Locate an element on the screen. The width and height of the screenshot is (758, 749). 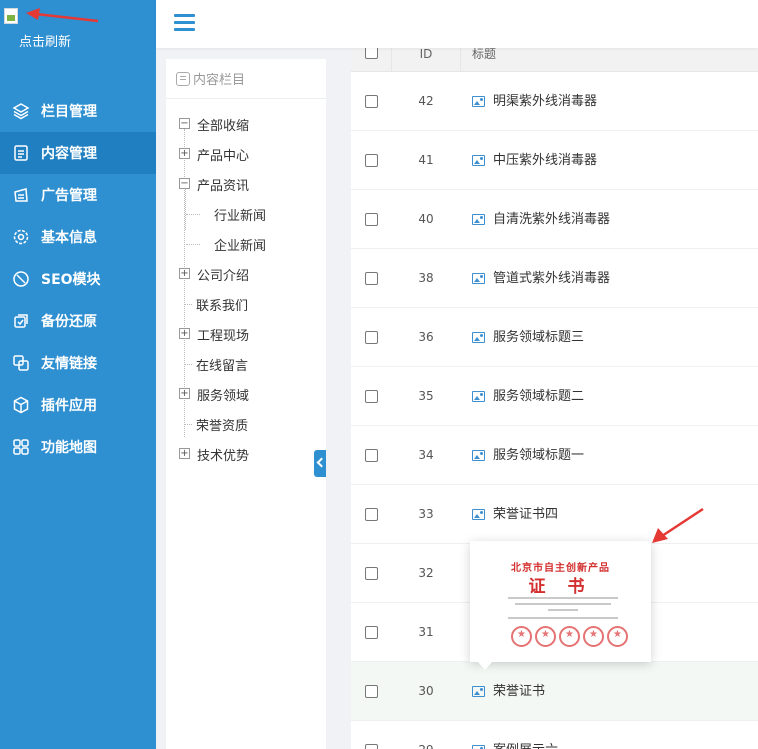
sidebar-item-seo: SEO模块 is located at coordinates (78, 279).